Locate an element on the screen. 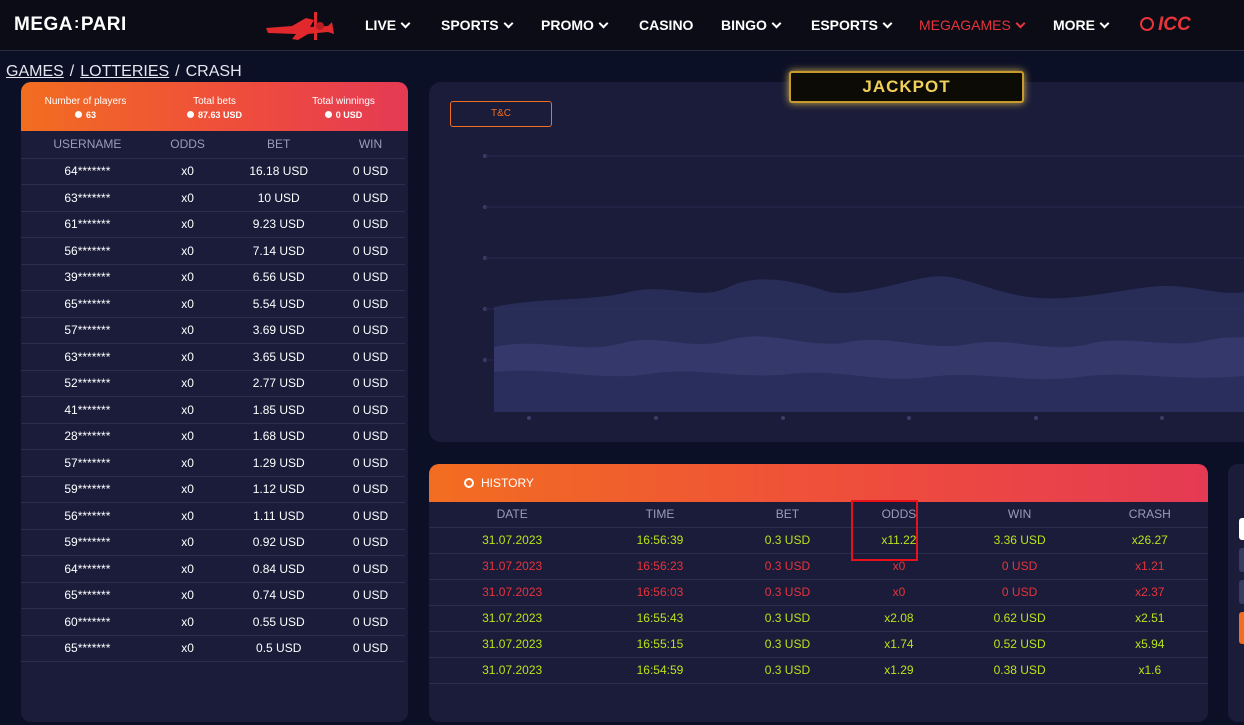  player-username: 65******* is located at coordinates (87, 595).